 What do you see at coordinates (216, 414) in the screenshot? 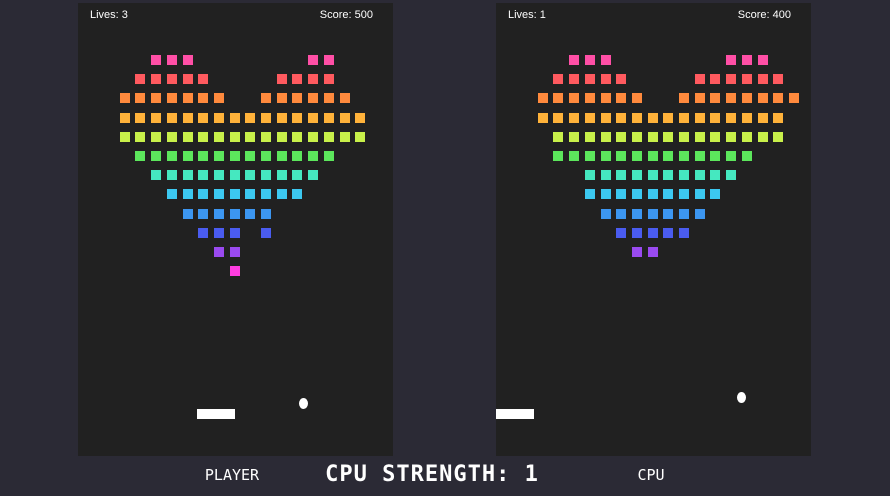
I see `player-paddle` at bounding box center [216, 414].